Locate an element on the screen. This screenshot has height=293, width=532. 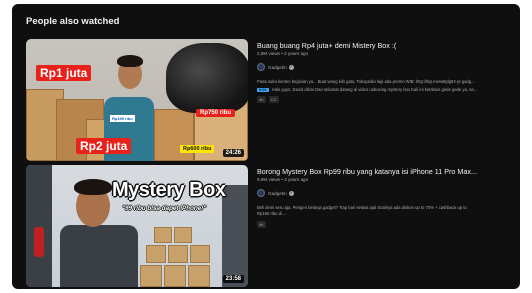
duration-badge: 24:26 is located at coordinates (233, 153).